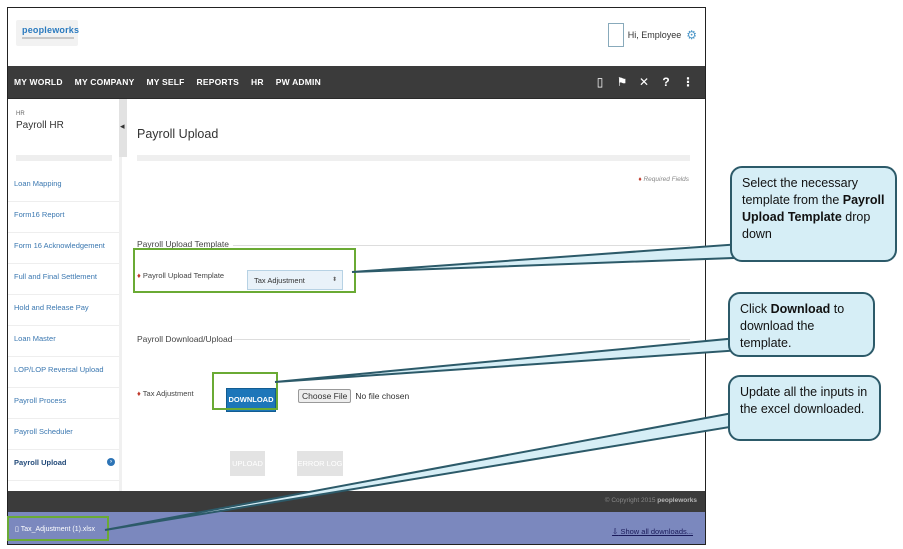 The height and width of the screenshot is (549, 903). I want to click on tax-adjustment-label: ♦ Tax Adjustment, so click(165, 393).